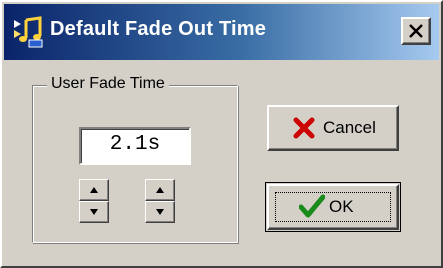 The height and width of the screenshot is (268, 443). What do you see at coordinates (304, 128) in the screenshot?
I see `red-x-icon` at bounding box center [304, 128].